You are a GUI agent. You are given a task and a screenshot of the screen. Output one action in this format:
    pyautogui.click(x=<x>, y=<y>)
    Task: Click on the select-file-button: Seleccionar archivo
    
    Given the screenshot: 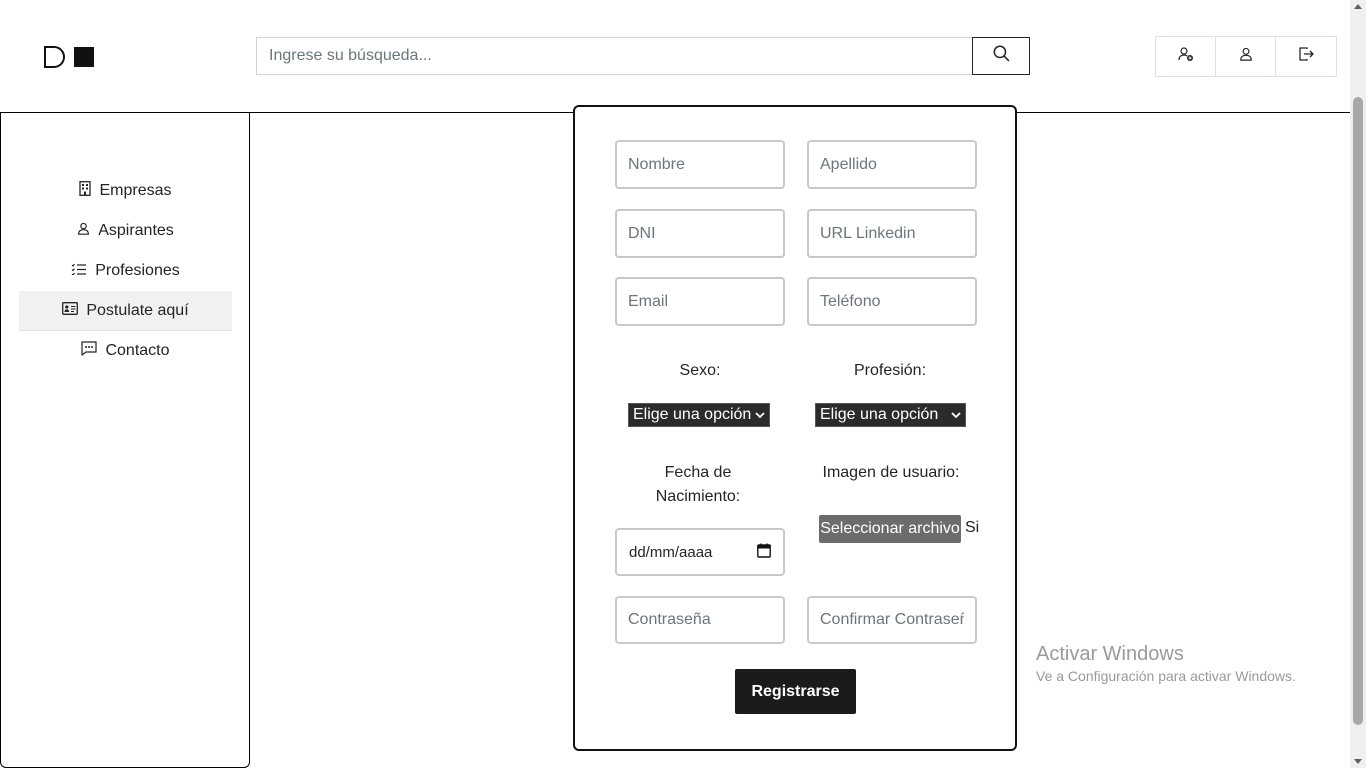 What is the action you would take?
    pyautogui.click(x=890, y=529)
    